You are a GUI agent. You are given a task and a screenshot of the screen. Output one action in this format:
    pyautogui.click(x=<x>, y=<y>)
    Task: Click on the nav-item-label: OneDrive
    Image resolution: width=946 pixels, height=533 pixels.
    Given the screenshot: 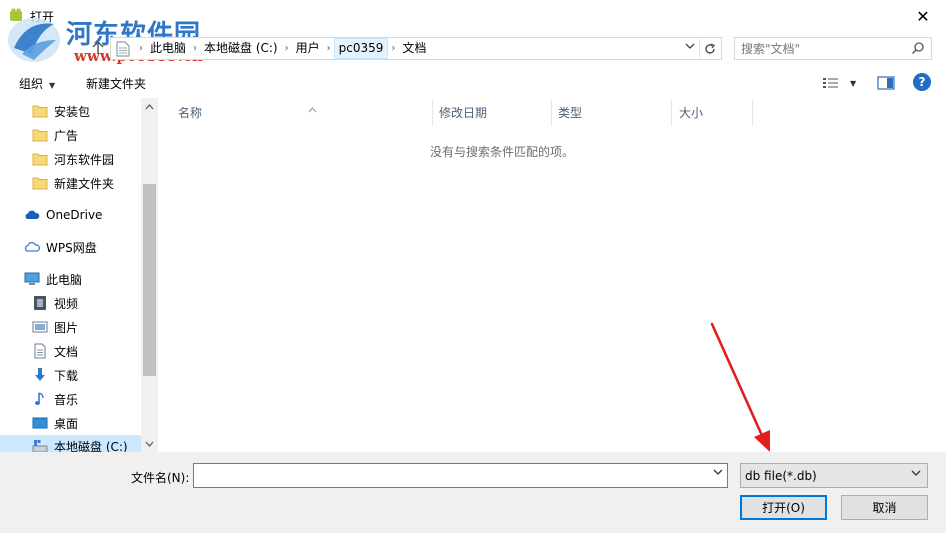 What is the action you would take?
    pyautogui.click(x=74, y=215)
    